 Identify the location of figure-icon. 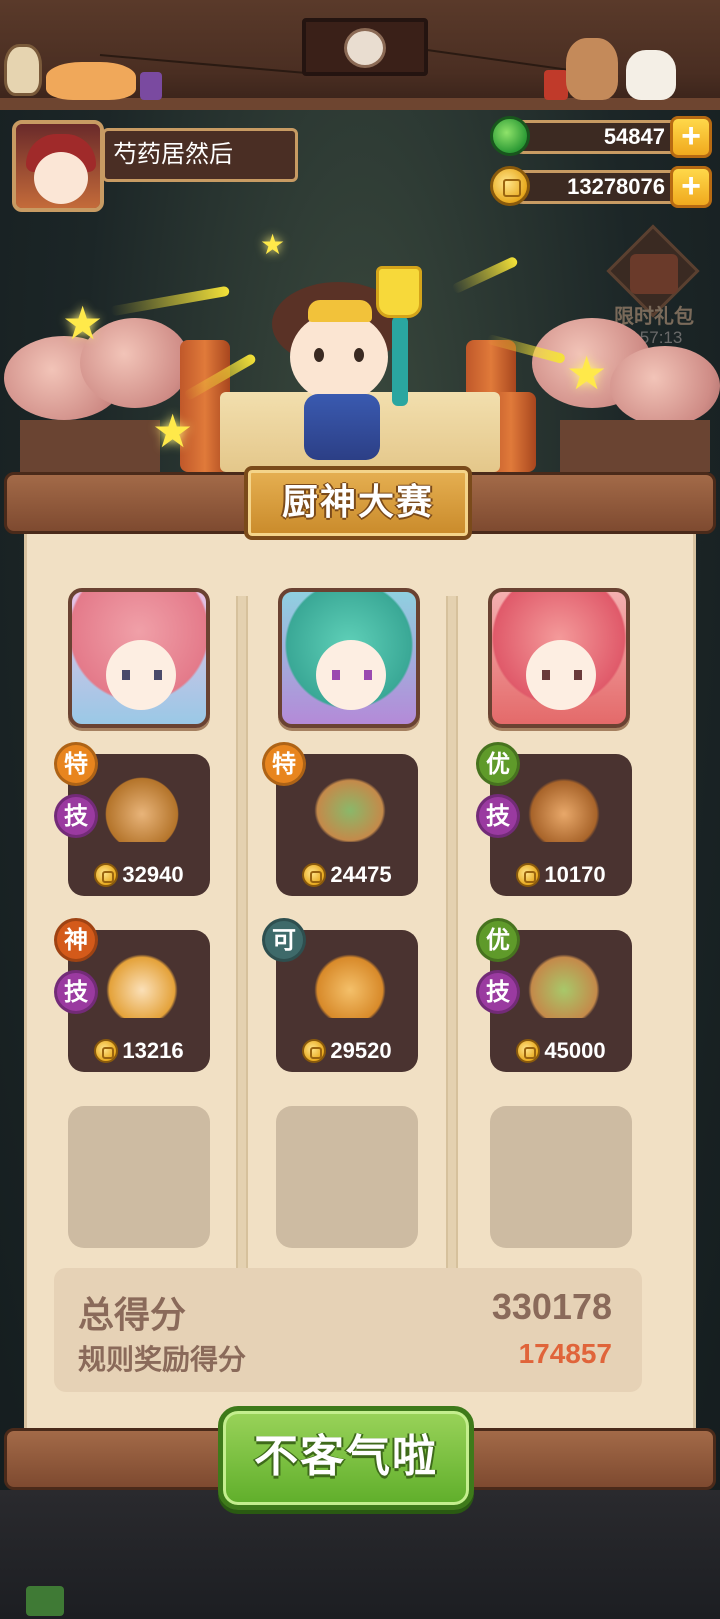
(592, 69).